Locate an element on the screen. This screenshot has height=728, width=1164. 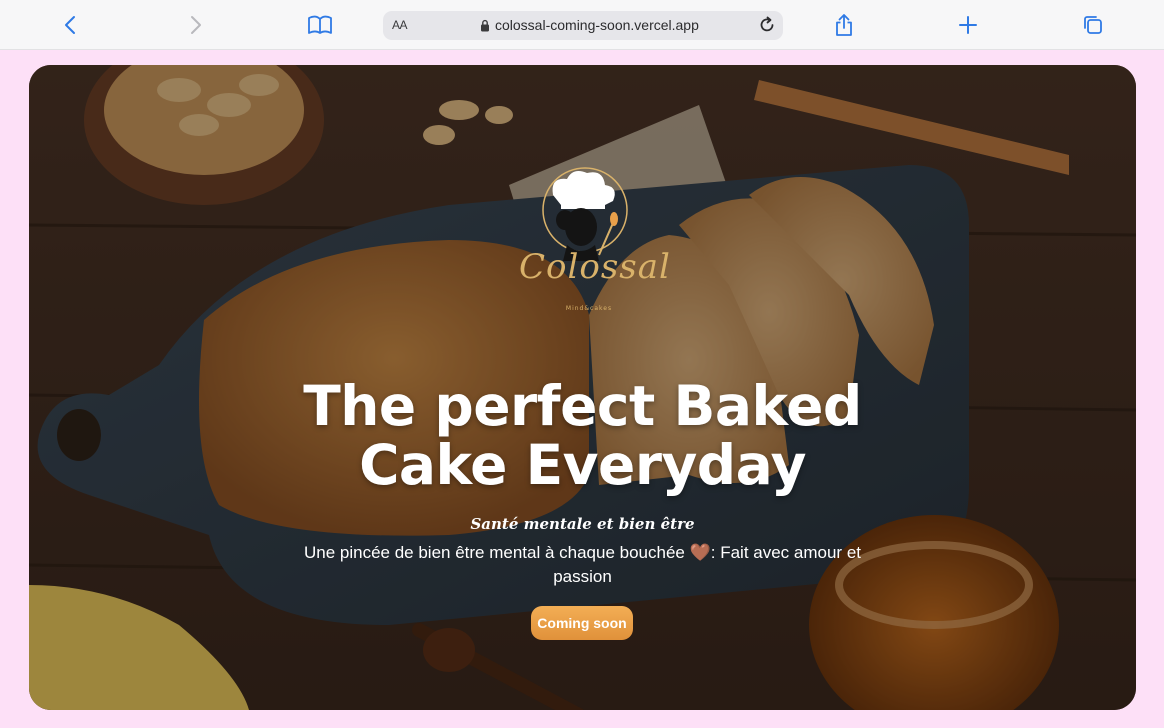
coming-soon-button: Coming soon is located at coordinates (582, 623).